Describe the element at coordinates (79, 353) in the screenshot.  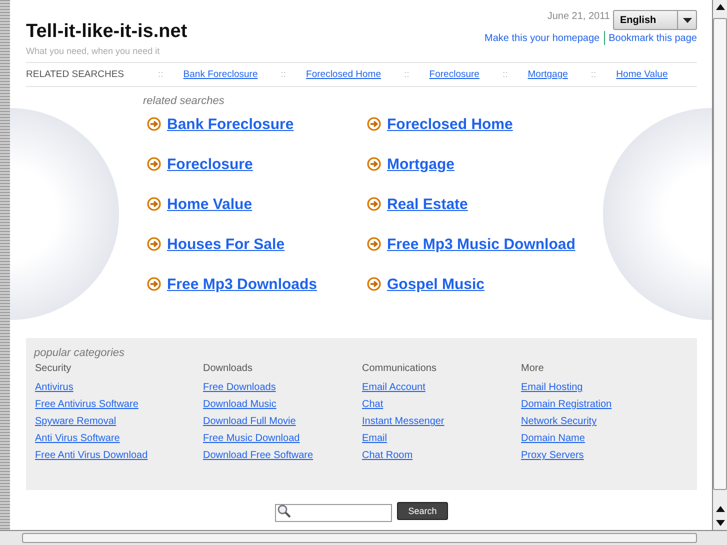
I see `section-heading: popular categories` at that location.